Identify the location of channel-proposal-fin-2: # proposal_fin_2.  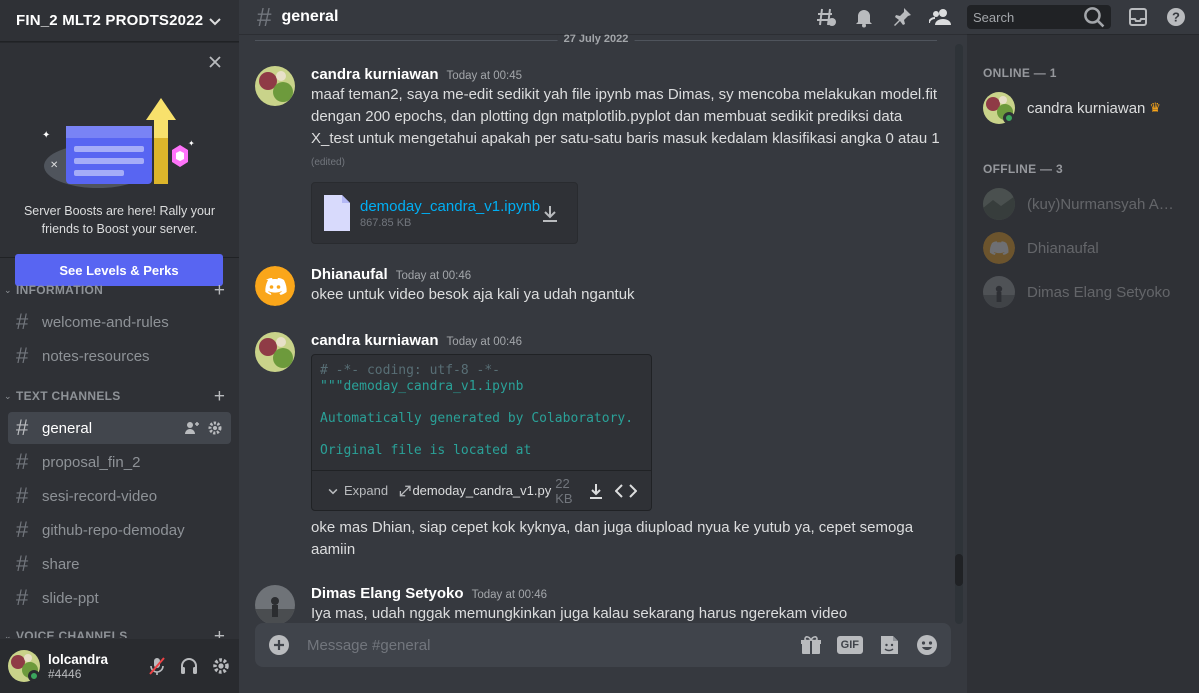
(119, 462).